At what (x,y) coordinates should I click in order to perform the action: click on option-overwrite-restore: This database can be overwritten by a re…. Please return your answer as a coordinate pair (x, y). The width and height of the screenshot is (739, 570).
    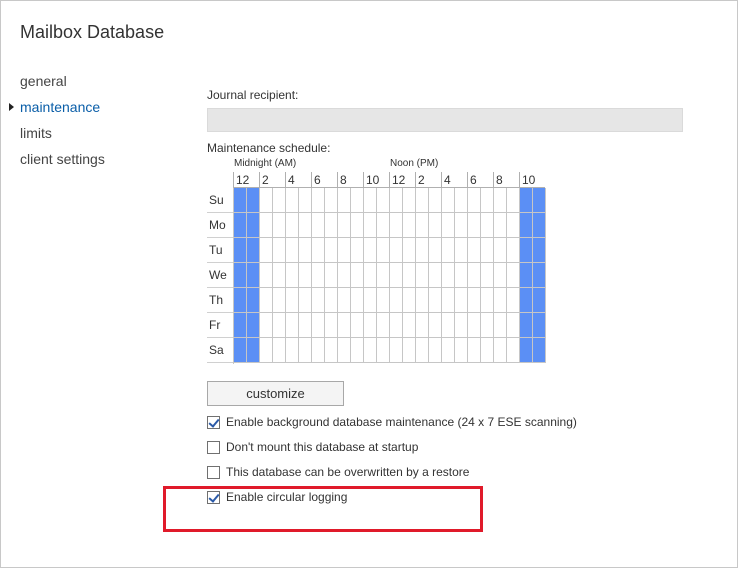
    Looking at the image, I should click on (338, 472).